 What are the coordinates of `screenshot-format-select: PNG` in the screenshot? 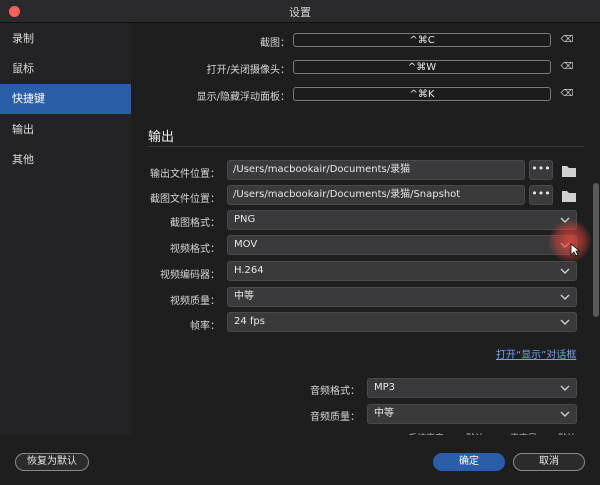 It's located at (402, 220).